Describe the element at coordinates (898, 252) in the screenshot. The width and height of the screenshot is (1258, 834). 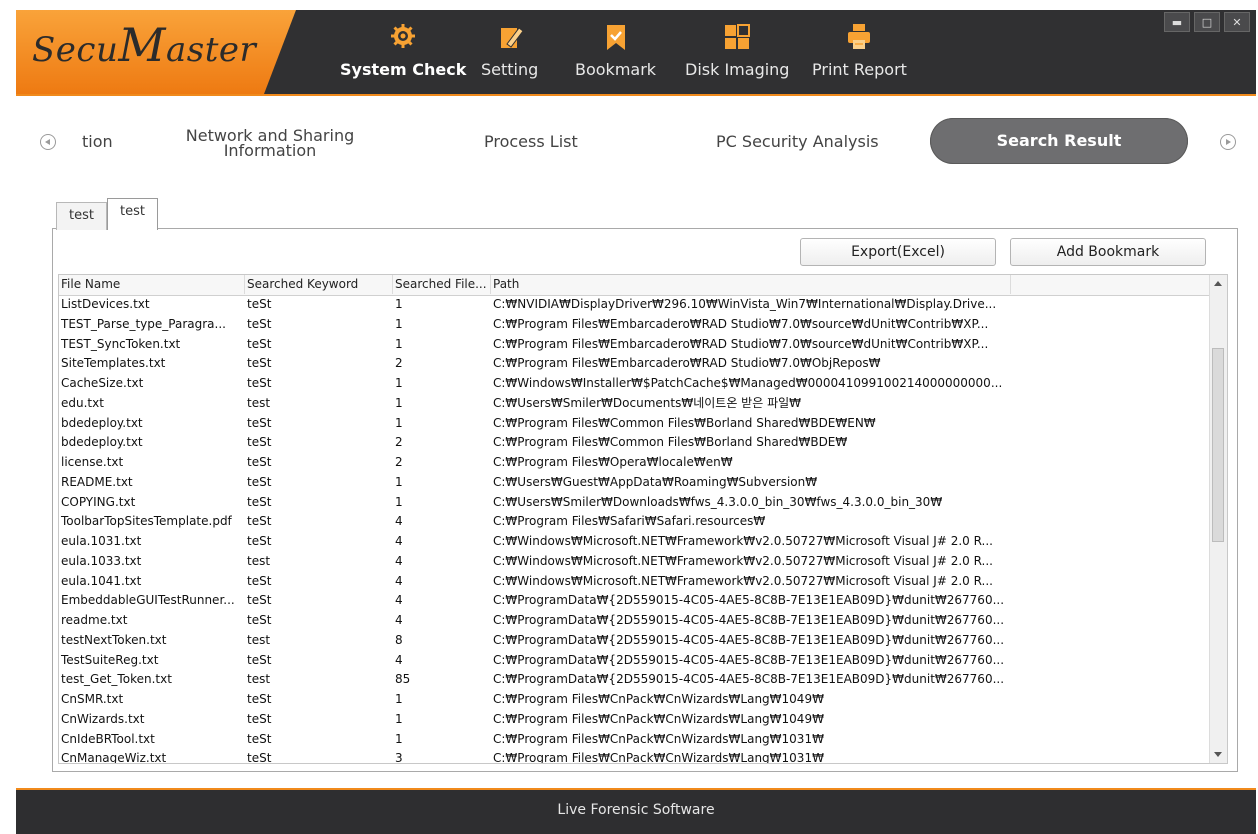
I see `export-excel-button: Export(Excel)` at that location.